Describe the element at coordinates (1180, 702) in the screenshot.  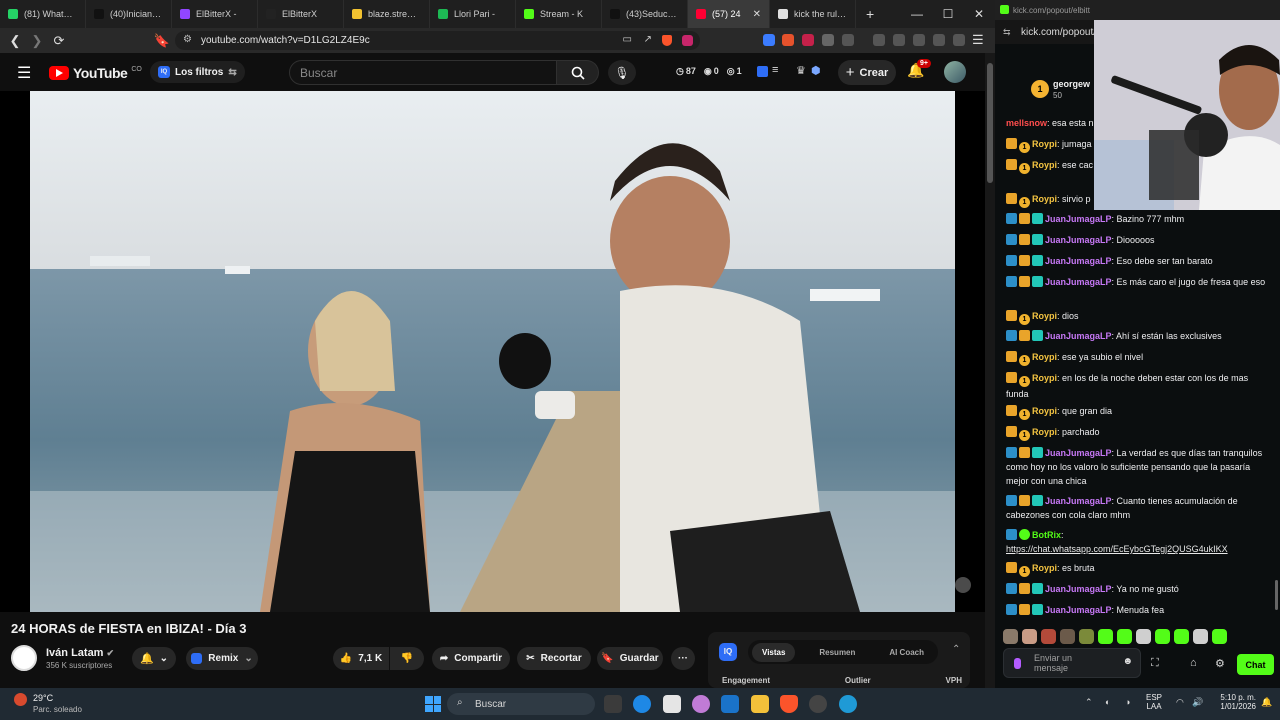
I see `wifi-icon: ◠` at that location.